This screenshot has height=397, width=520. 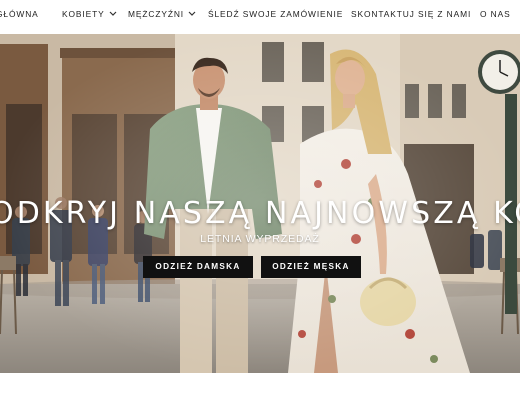 I want to click on nav-item-label: MĘŻCZYŹNI, so click(x=156, y=14).